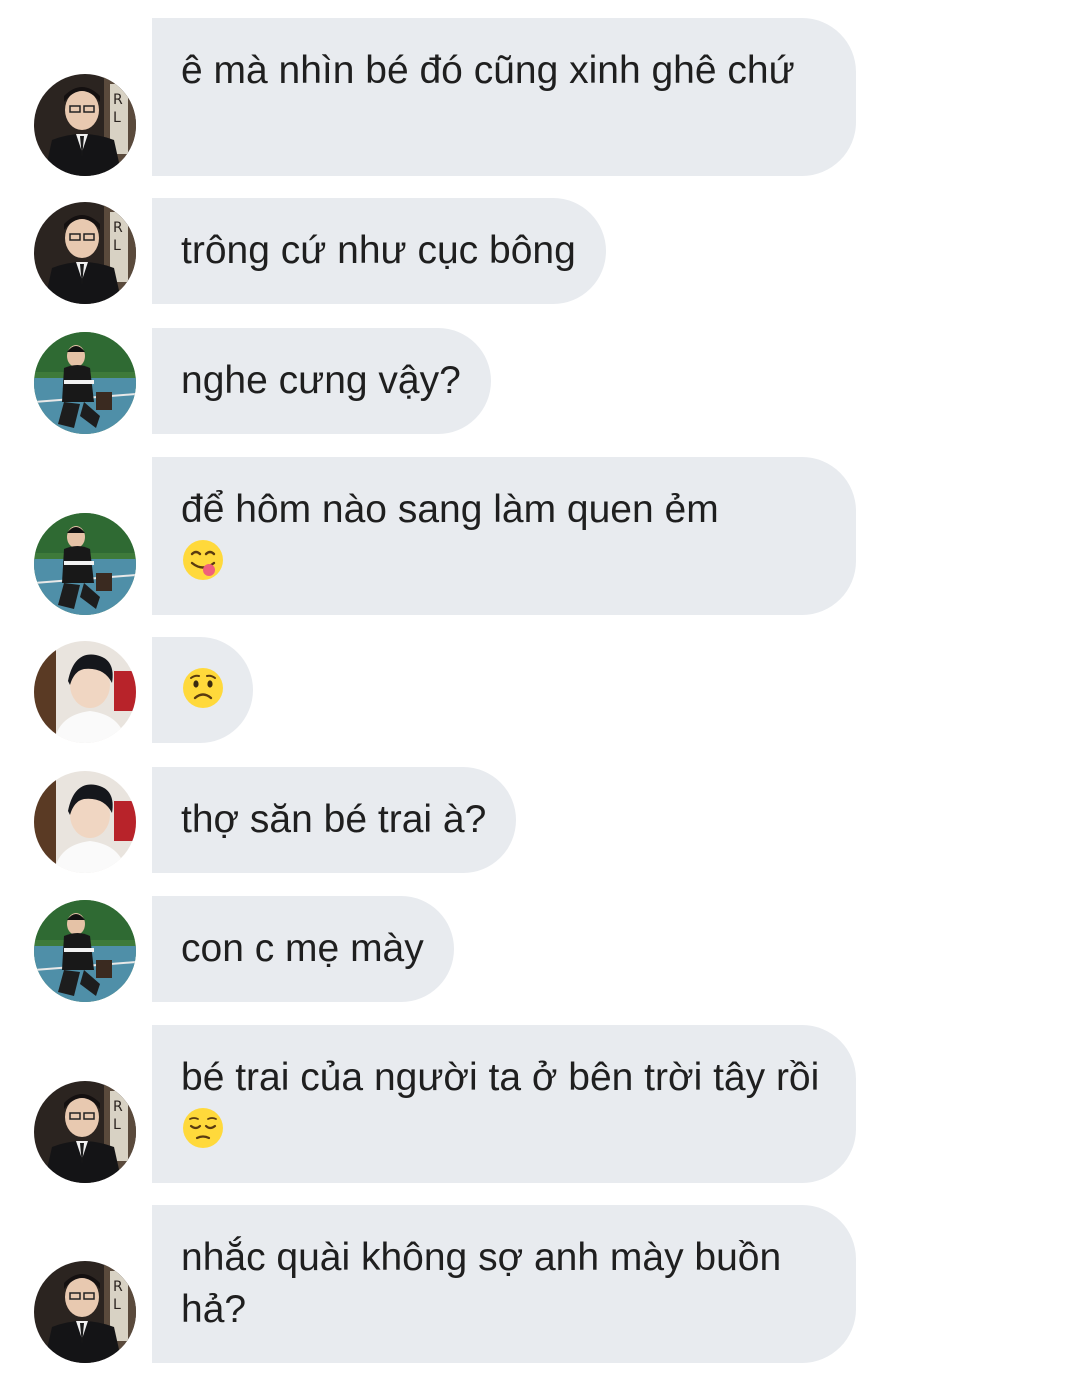  Describe the element at coordinates (540, 820) in the screenshot. I see `message-row: thợ săn bé trai à?` at that location.